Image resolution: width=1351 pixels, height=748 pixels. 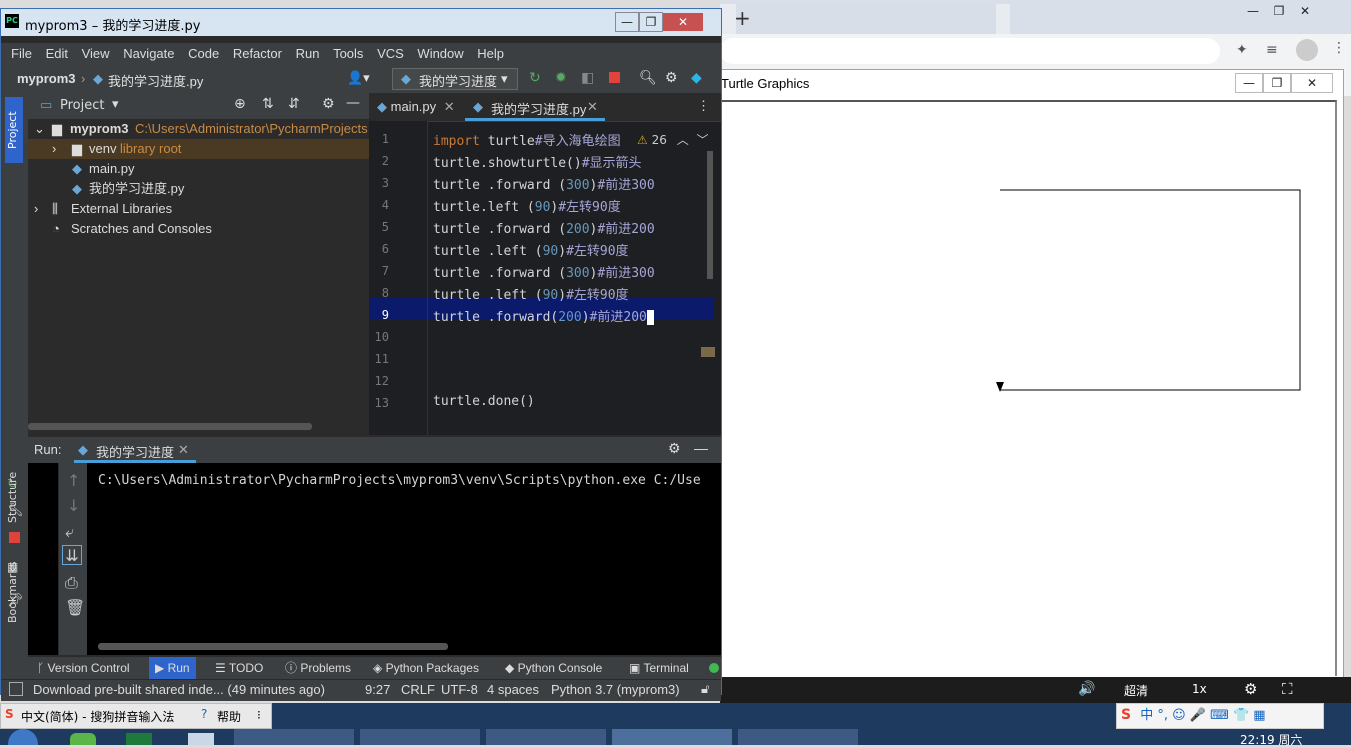 What do you see at coordinates (615, 689) in the screenshot?
I see `interpreter: Python 3.7 (myprom3)` at bounding box center [615, 689].